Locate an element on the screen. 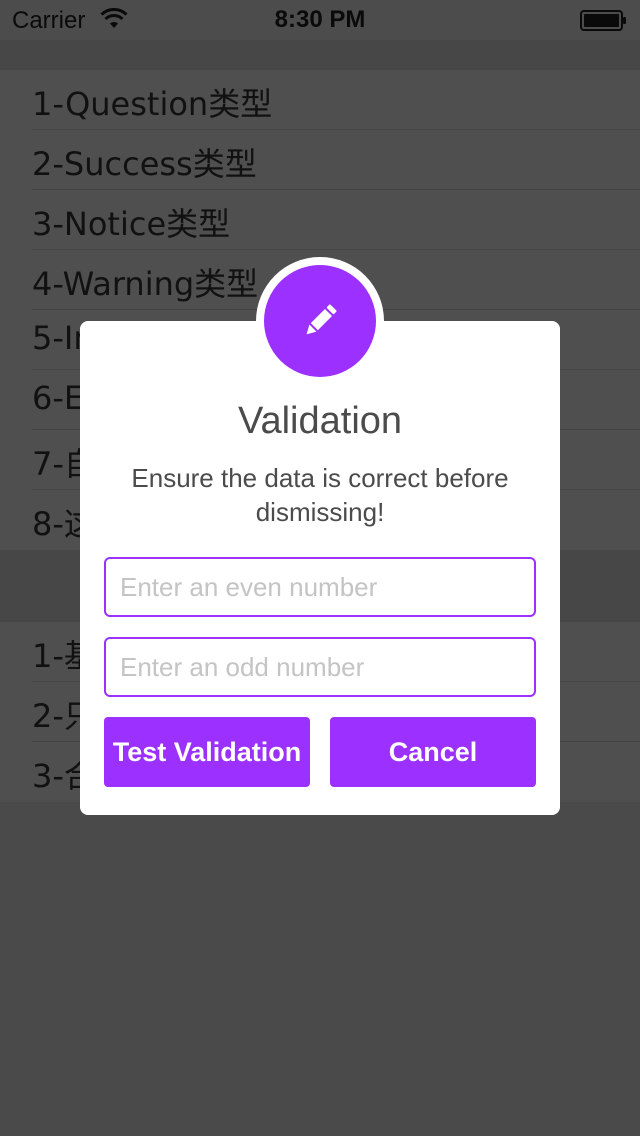 This screenshot has width=640, height=1136. odd-number-input is located at coordinates (320, 667).